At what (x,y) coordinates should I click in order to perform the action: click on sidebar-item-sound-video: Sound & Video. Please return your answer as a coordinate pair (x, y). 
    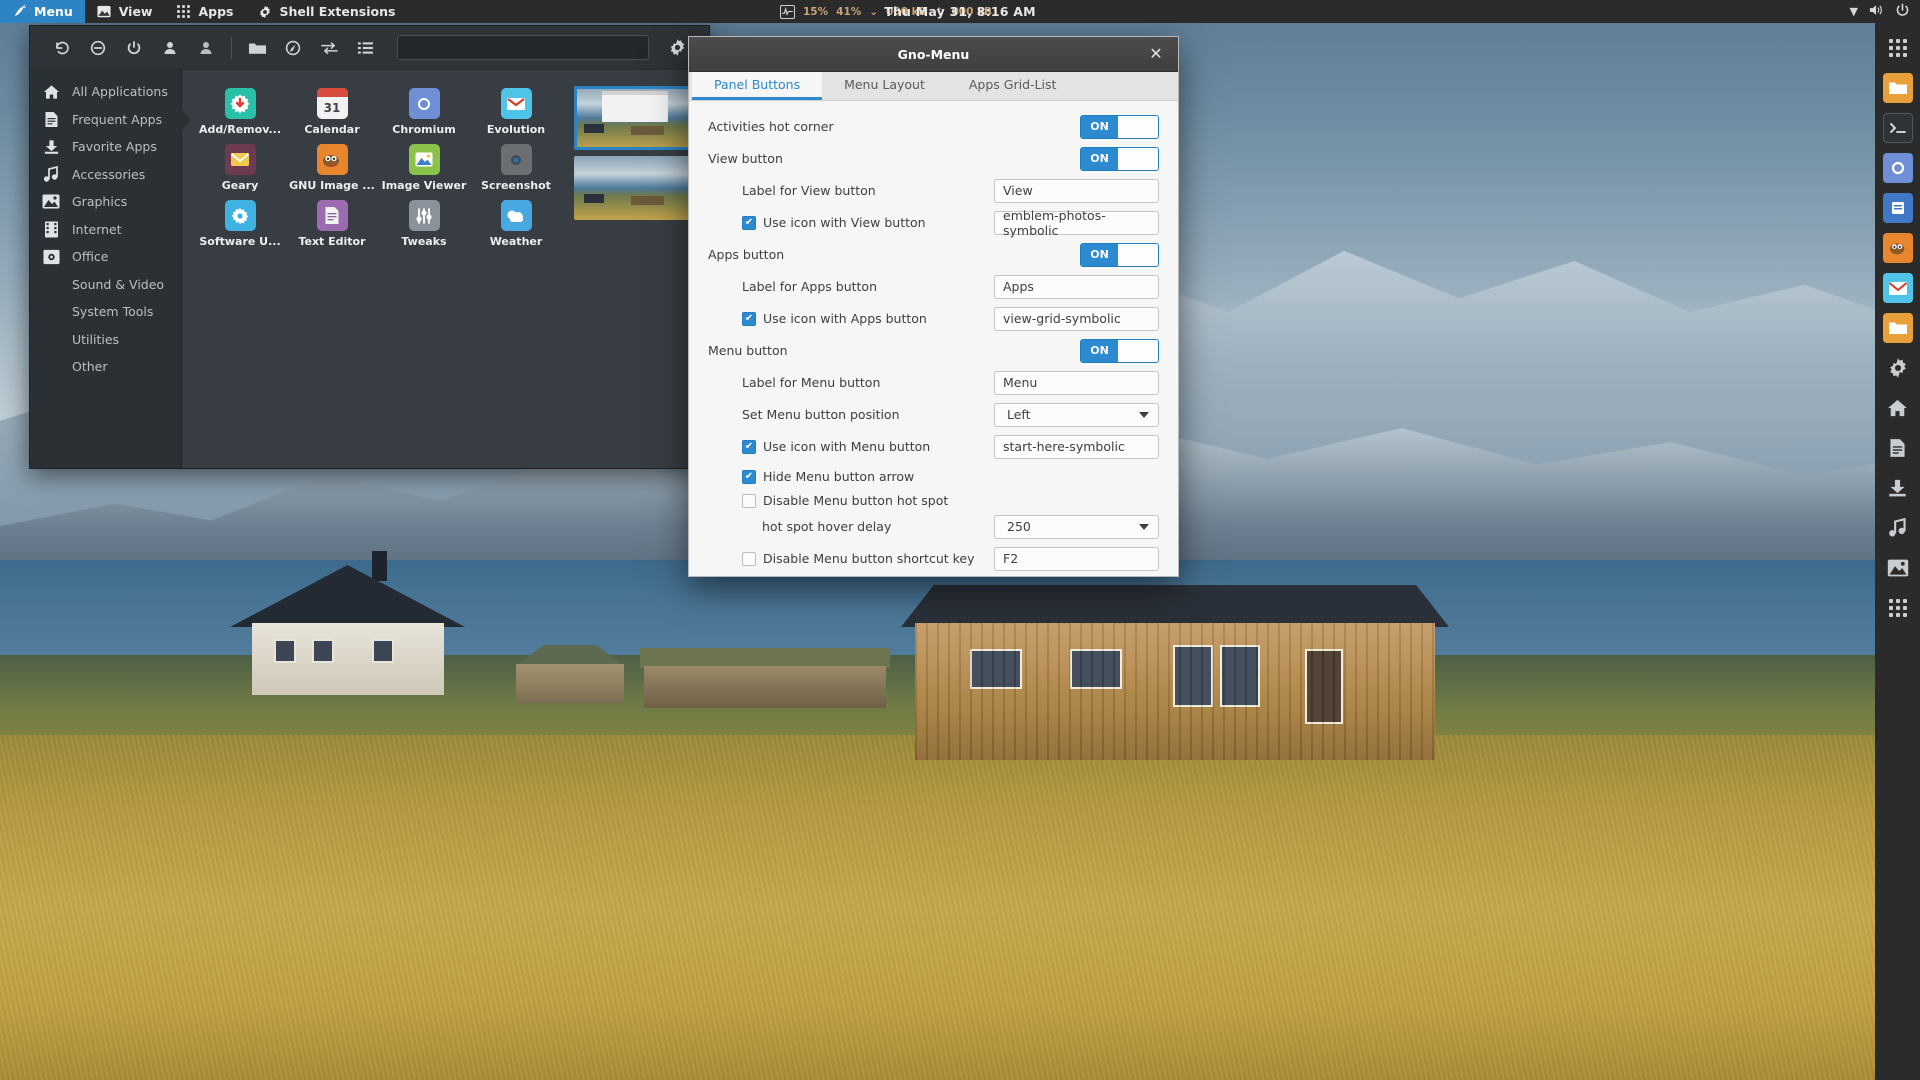
    Looking at the image, I should click on (105, 285).